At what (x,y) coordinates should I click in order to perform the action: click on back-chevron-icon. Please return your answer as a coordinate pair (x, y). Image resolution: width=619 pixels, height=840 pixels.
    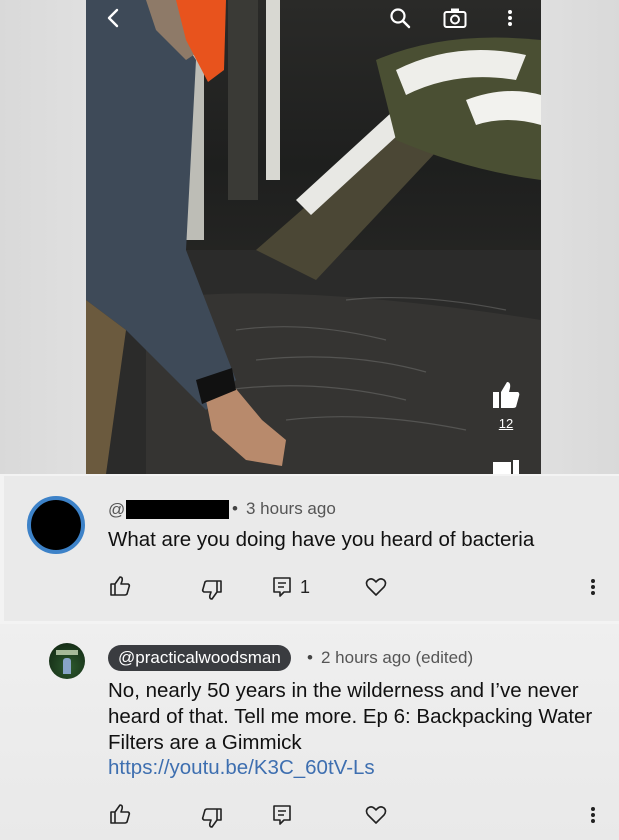
    Looking at the image, I should click on (113, 18).